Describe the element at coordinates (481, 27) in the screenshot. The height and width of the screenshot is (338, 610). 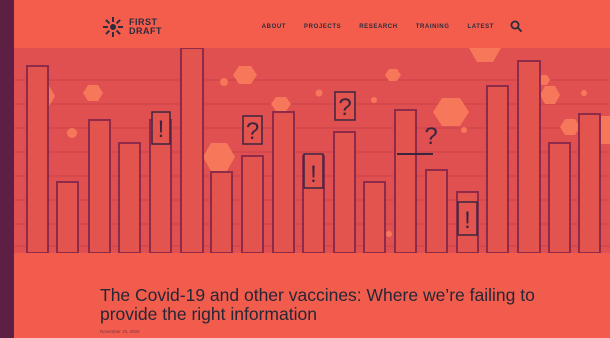
I see `nav-item-latest: LATEST` at that location.